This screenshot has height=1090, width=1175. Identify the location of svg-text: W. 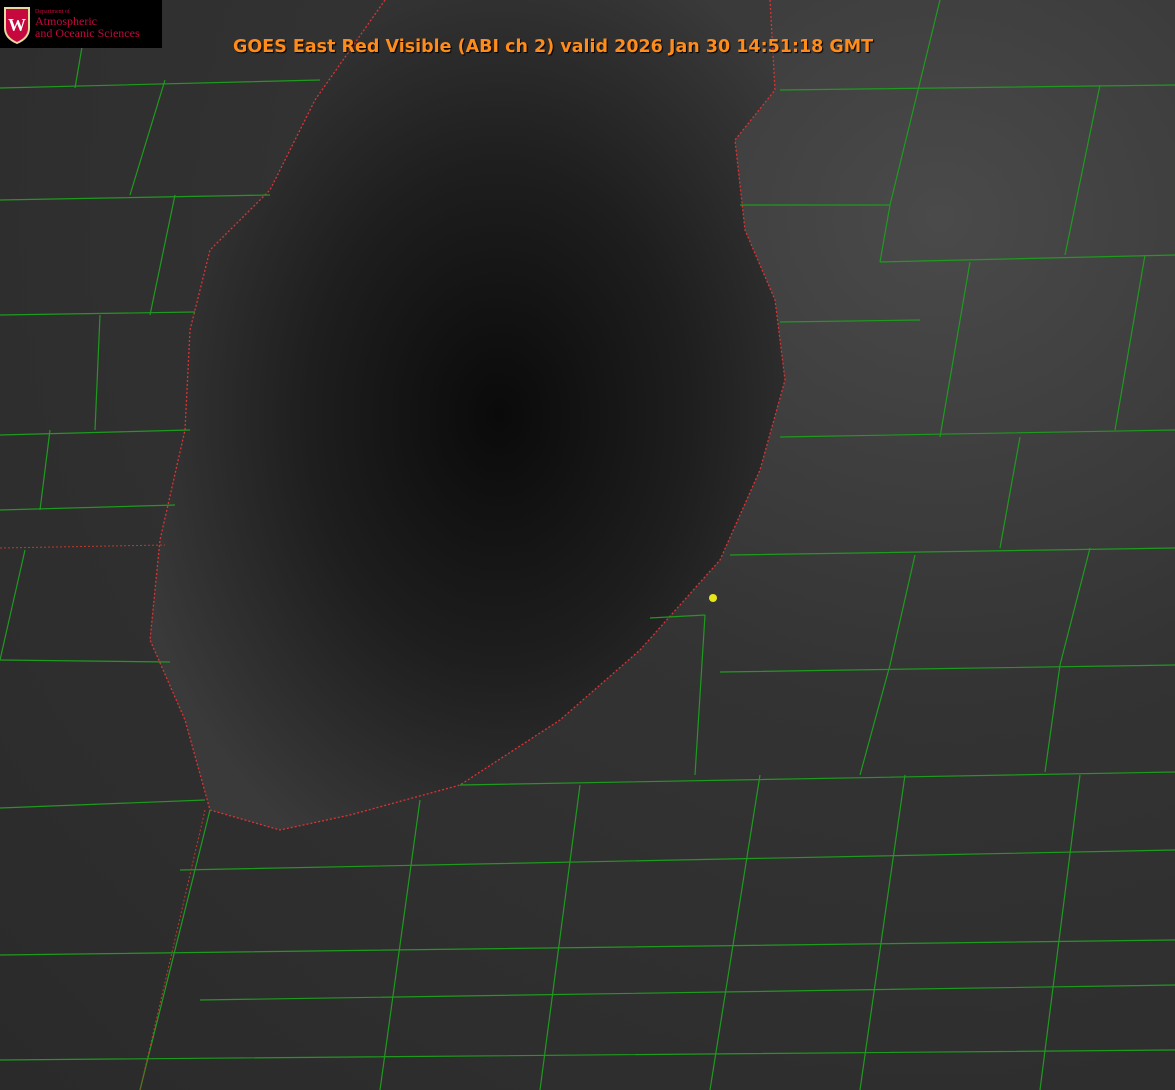
(17, 25).